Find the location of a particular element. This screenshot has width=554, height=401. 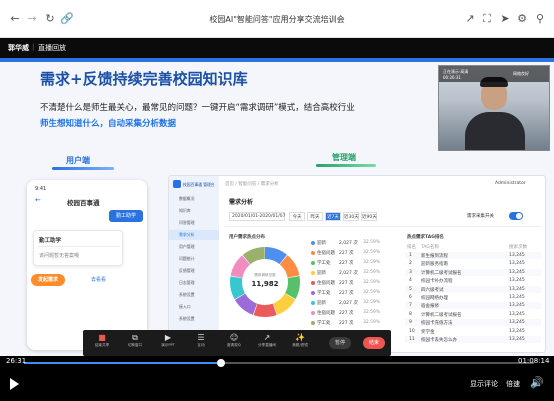

toolbar-item: ✨ 美颜/滤镜 is located at coordinates (300, 340).